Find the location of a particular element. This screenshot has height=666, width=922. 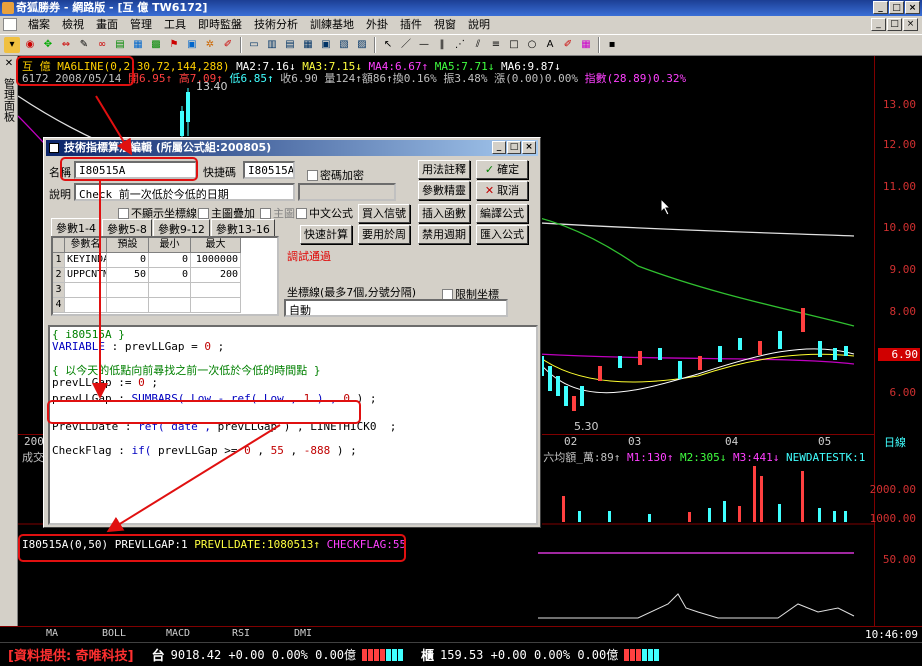

encrypt-checkbox-box is located at coordinates (312, 175).